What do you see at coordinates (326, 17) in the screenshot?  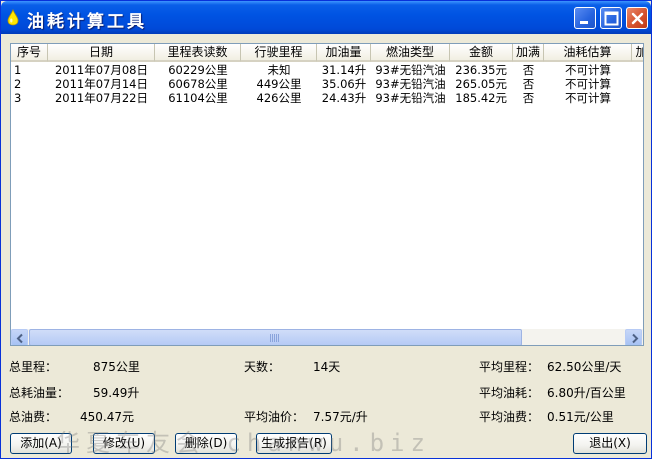 I see `title-bar: 油耗计算工具` at bounding box center [326, 17].